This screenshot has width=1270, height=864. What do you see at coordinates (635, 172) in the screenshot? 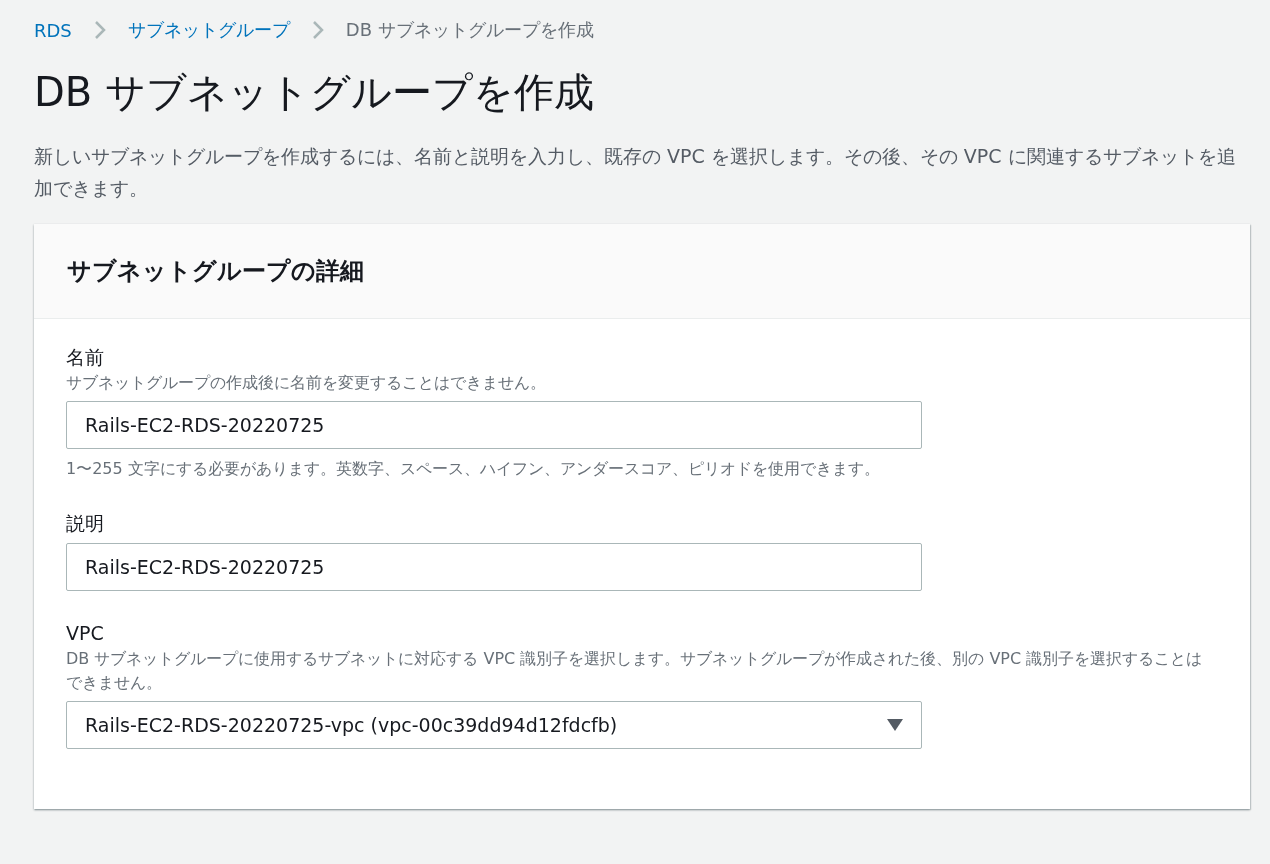
I see `page-description: 新しいサブネットグループを作成するには、名前と説明を入力し、既存の VPC を選択します。その後、その VPC に関連するサブネットを追加できます。` at bounding box center [635, 172].